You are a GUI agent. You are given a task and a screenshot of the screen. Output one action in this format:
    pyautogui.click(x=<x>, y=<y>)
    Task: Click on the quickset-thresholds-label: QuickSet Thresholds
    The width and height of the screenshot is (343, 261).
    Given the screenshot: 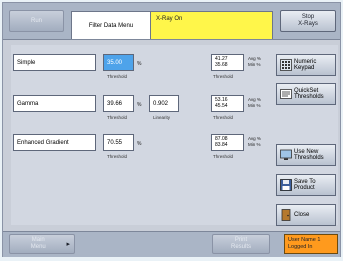 What is the action you would take?
    pyautogui.click(x=309, y=94)
    